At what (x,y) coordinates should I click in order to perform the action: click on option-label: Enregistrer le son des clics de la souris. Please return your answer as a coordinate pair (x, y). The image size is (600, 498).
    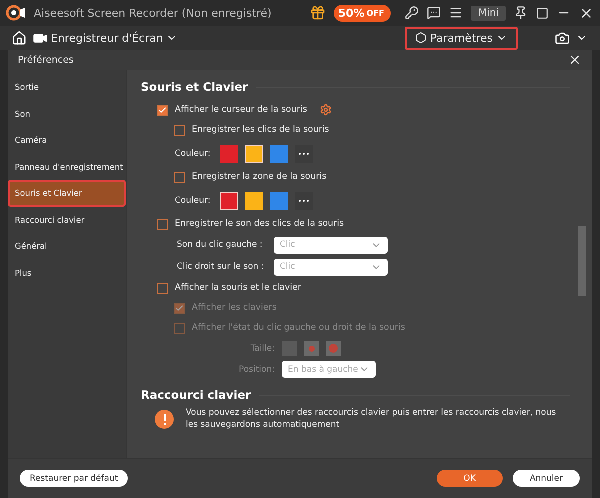
    Looking at the image, I should click on (259, 224).